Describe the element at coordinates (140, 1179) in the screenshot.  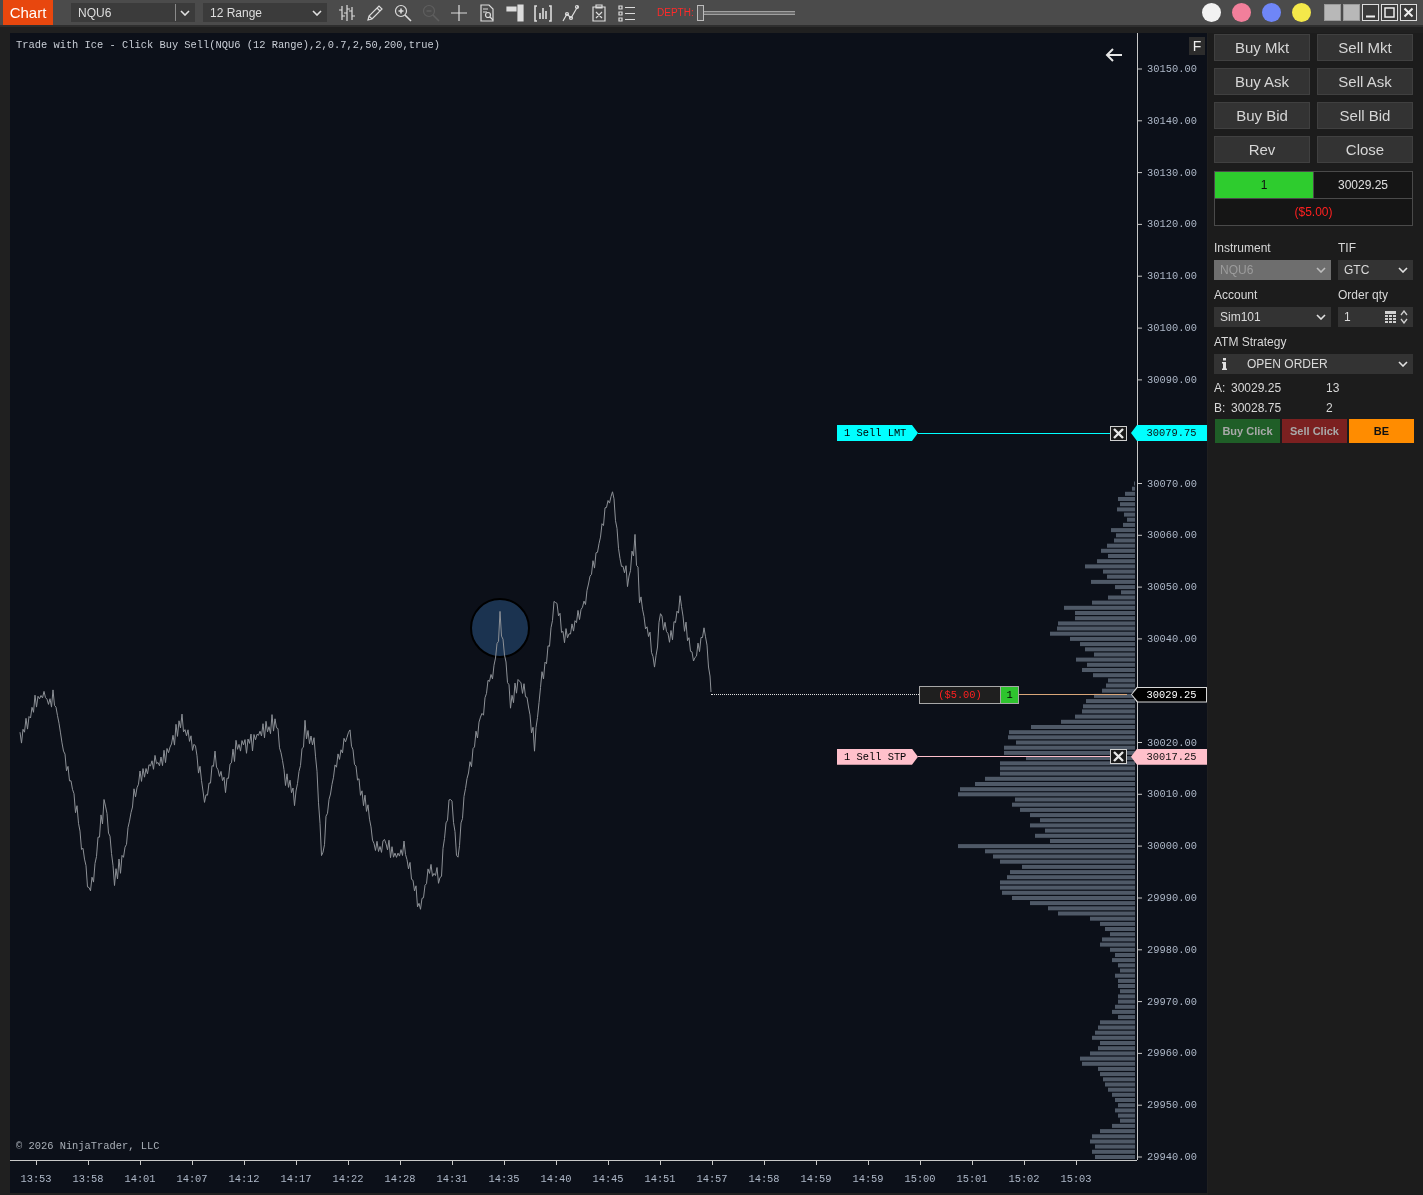
I see `time-label: 14:01` at that location.